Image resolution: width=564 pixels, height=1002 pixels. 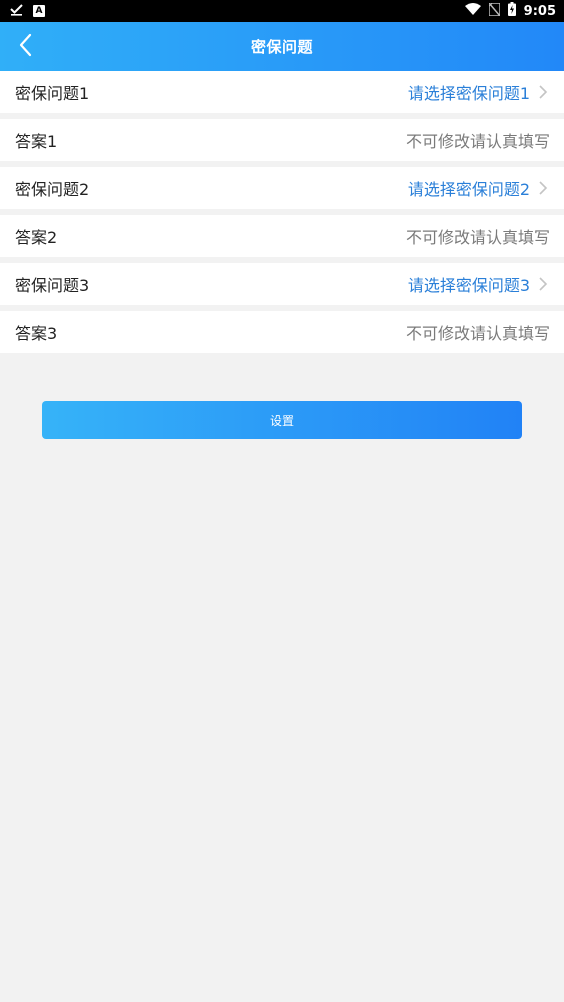 I want to click on question-1-row: 密保问题1 请选择密保问题1, so click(x=282, y=92).